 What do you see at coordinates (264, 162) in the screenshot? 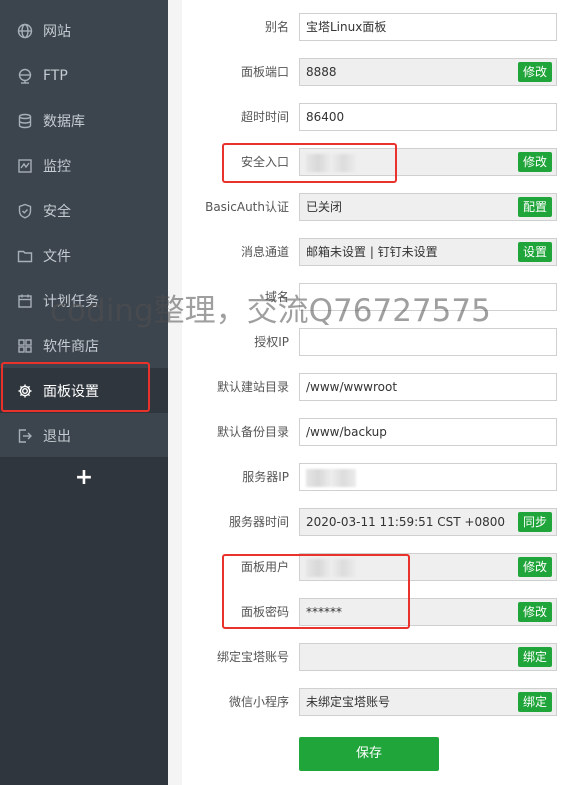
I see `label-security-entry: 安全入口` at bounding box center [264, 162].